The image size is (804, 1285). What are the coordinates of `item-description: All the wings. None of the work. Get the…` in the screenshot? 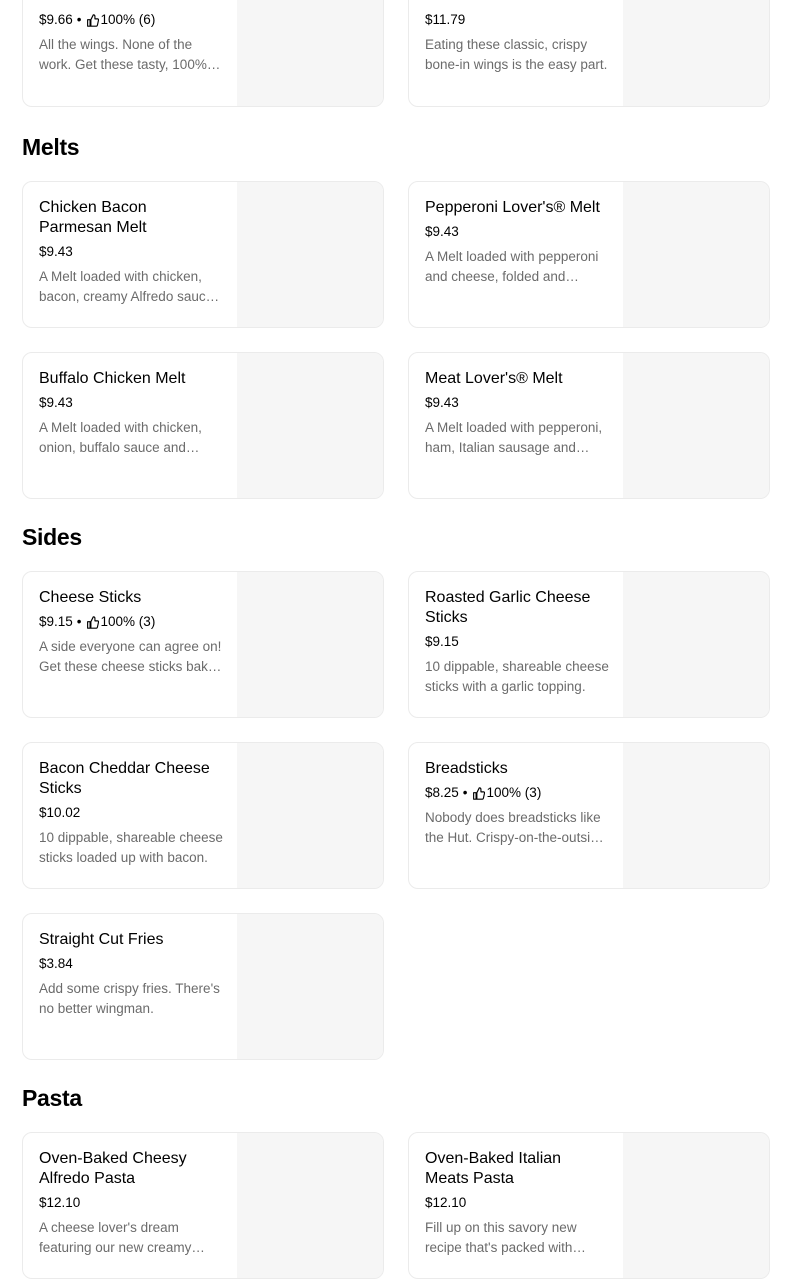 It's located at (123, 54).